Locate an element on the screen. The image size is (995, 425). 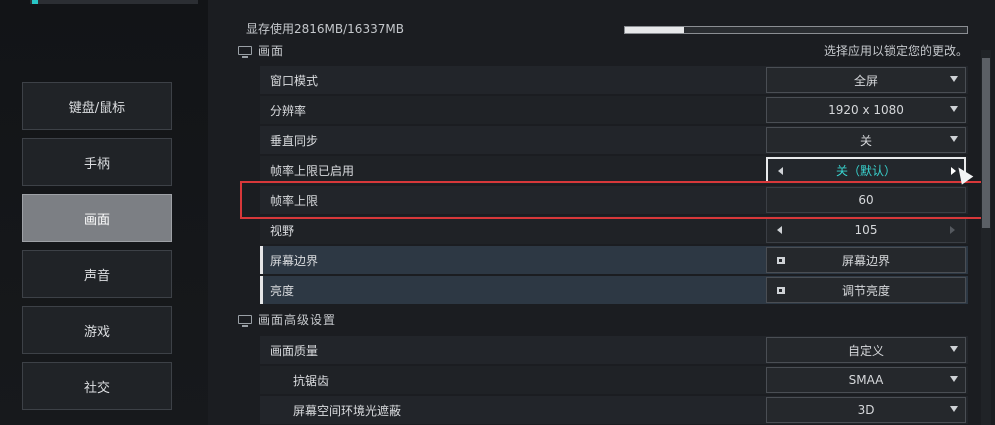
section-title: 画面高级设置 is located at coordinates (297, 319).